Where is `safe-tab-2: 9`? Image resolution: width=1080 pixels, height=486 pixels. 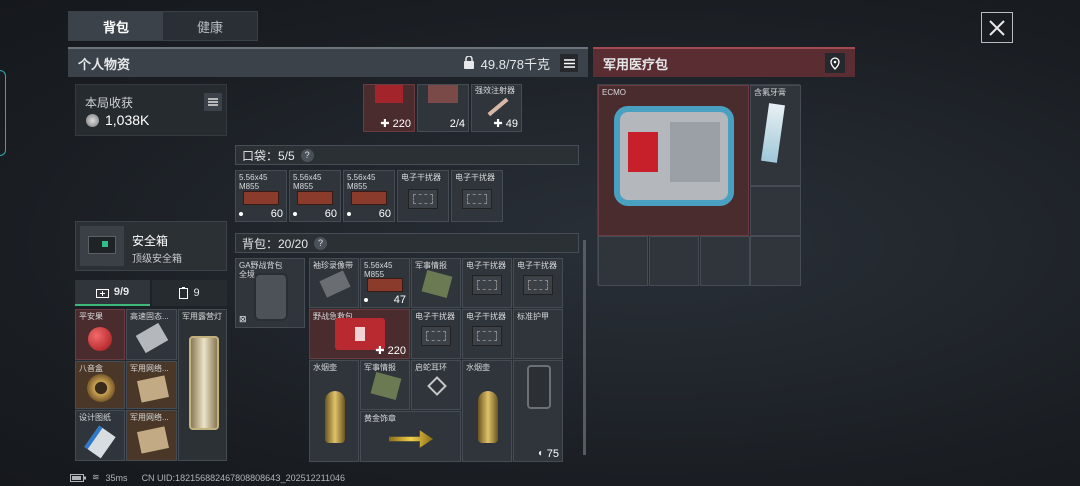 safe-tab-2: 9 is located at coordinates (189, 293).